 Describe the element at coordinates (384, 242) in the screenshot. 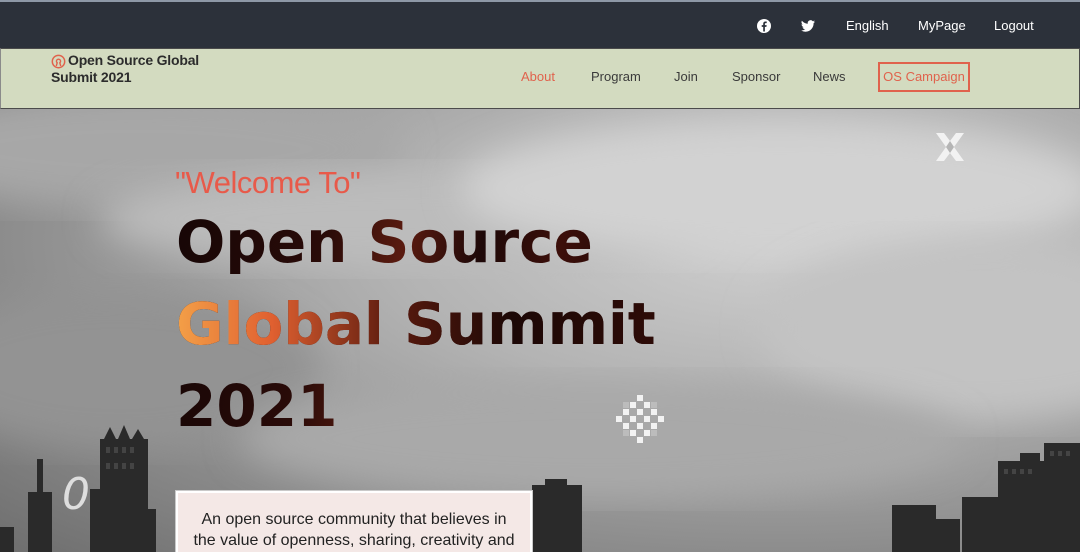

I see `headline-line-1: Open Source` at that location.